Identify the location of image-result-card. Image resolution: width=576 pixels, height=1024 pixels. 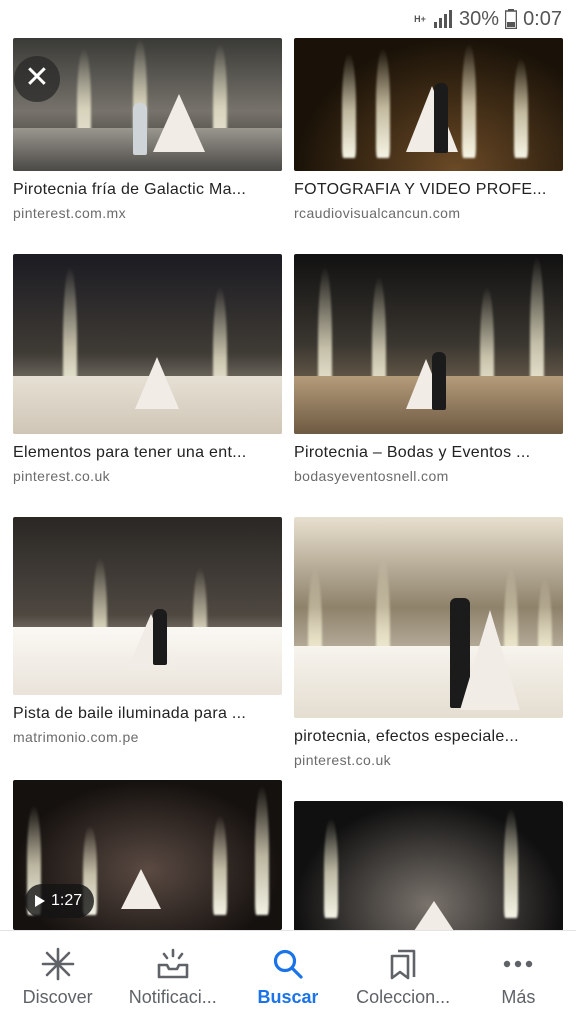
(428, 866).